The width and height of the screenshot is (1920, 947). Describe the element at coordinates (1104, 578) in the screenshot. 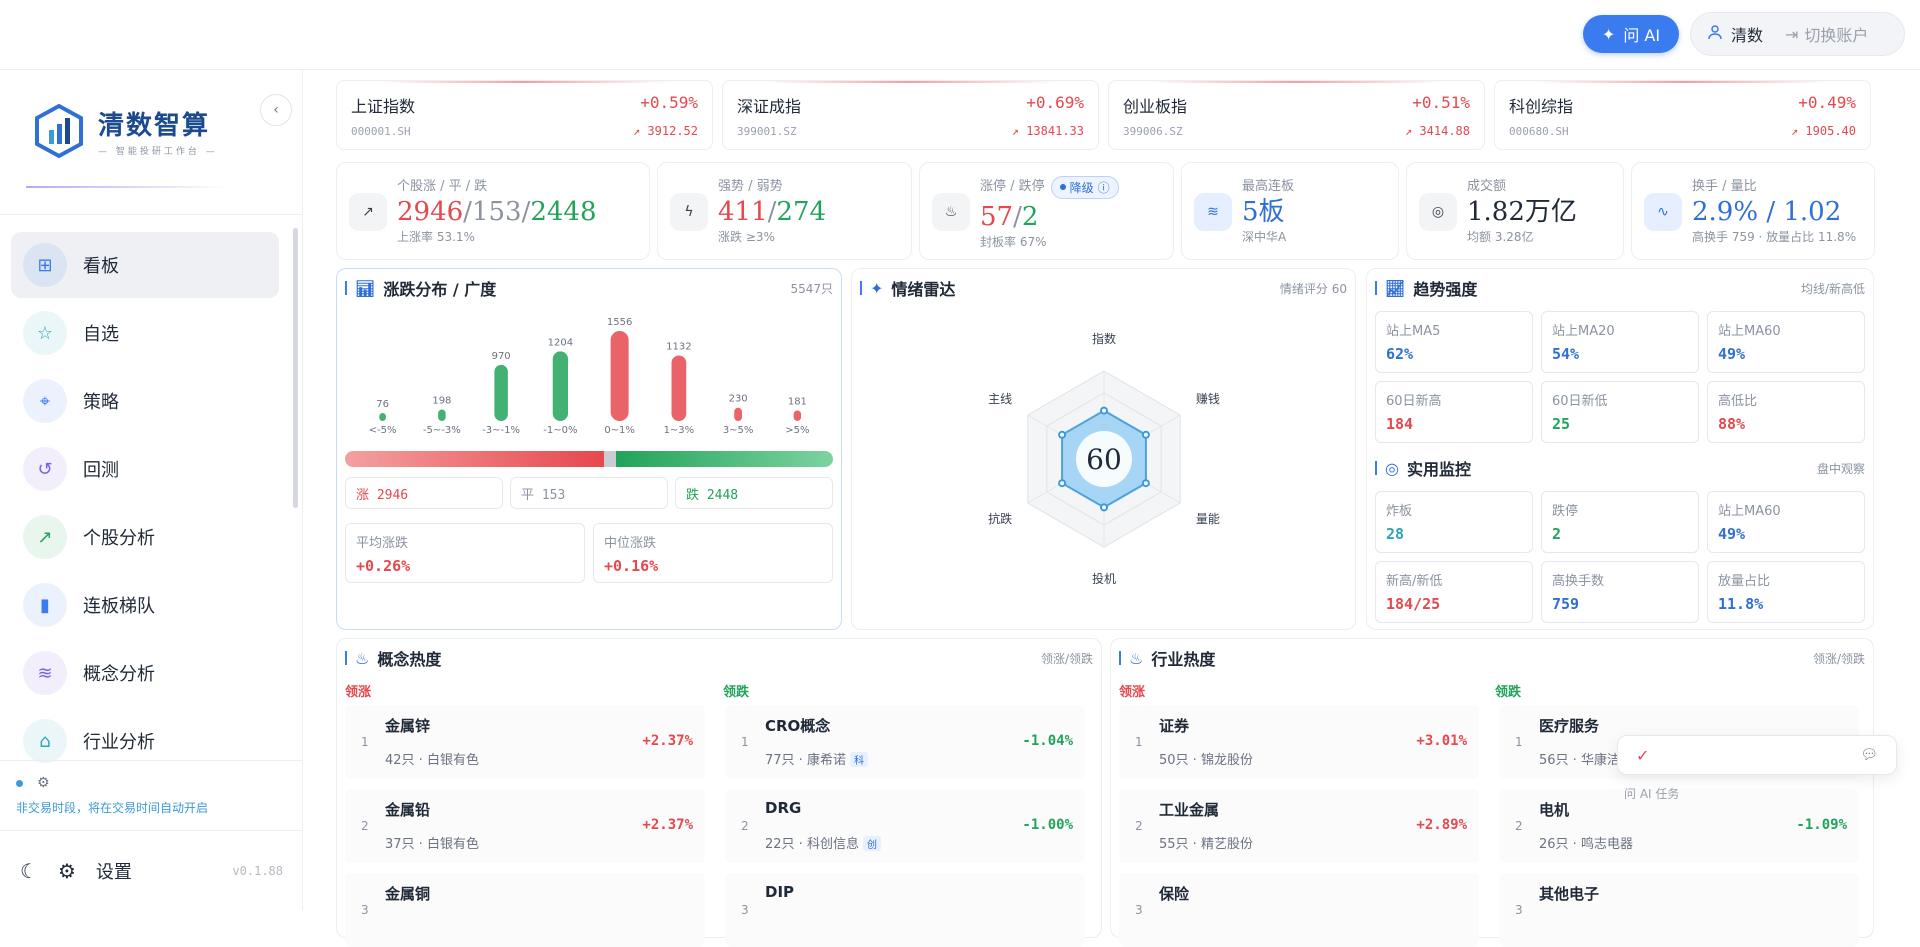

I see `radar-axis-label: 投机` at that location.